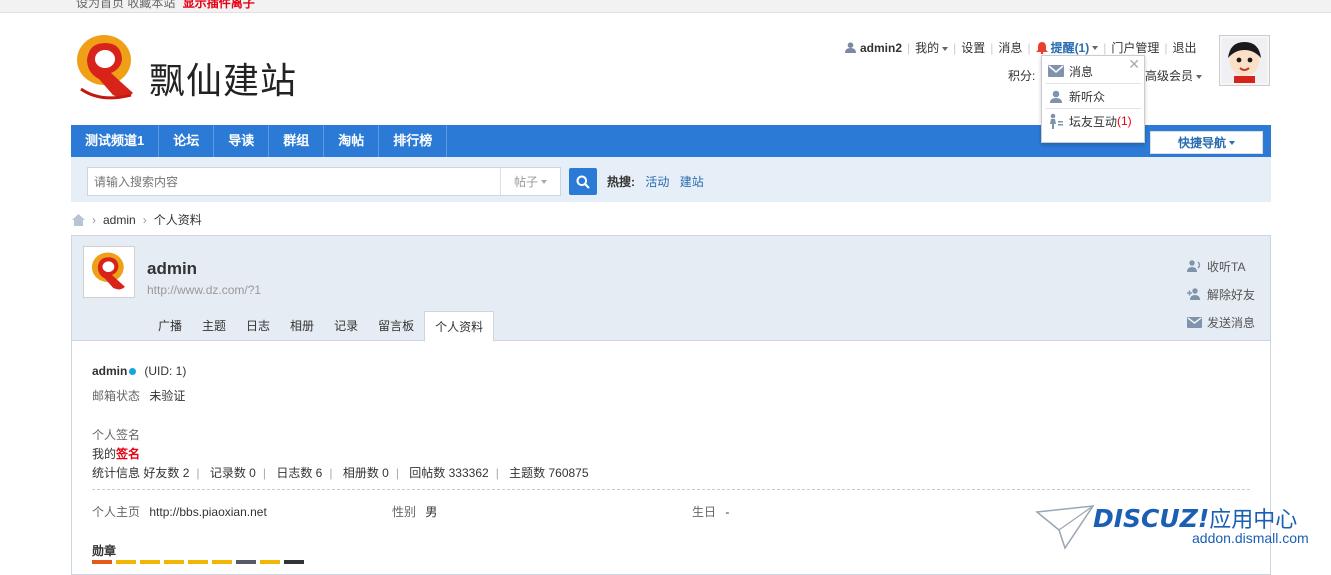 The image size is (1331, 575). I want to click on profile-actions: 收听TA 解除好友 发送消息, so click(1221, 294).